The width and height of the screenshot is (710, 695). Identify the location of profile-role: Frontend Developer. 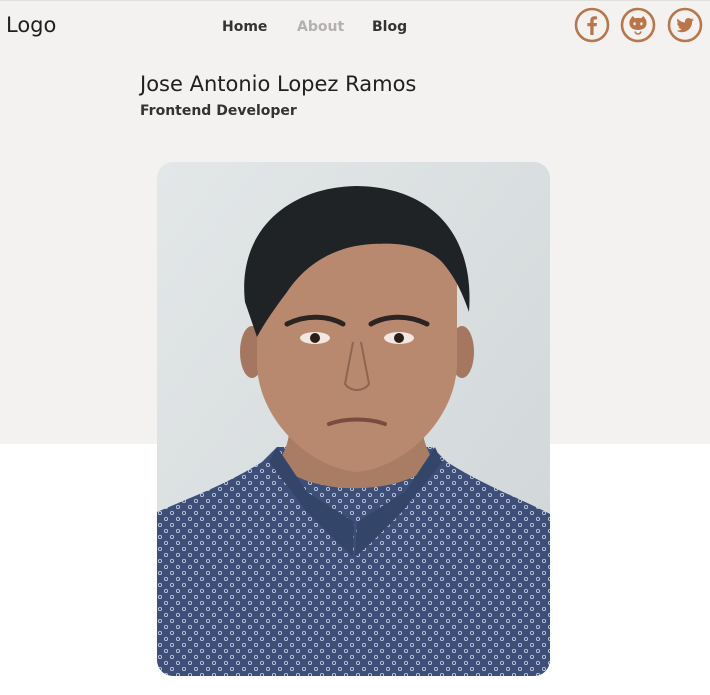
(218, 111).